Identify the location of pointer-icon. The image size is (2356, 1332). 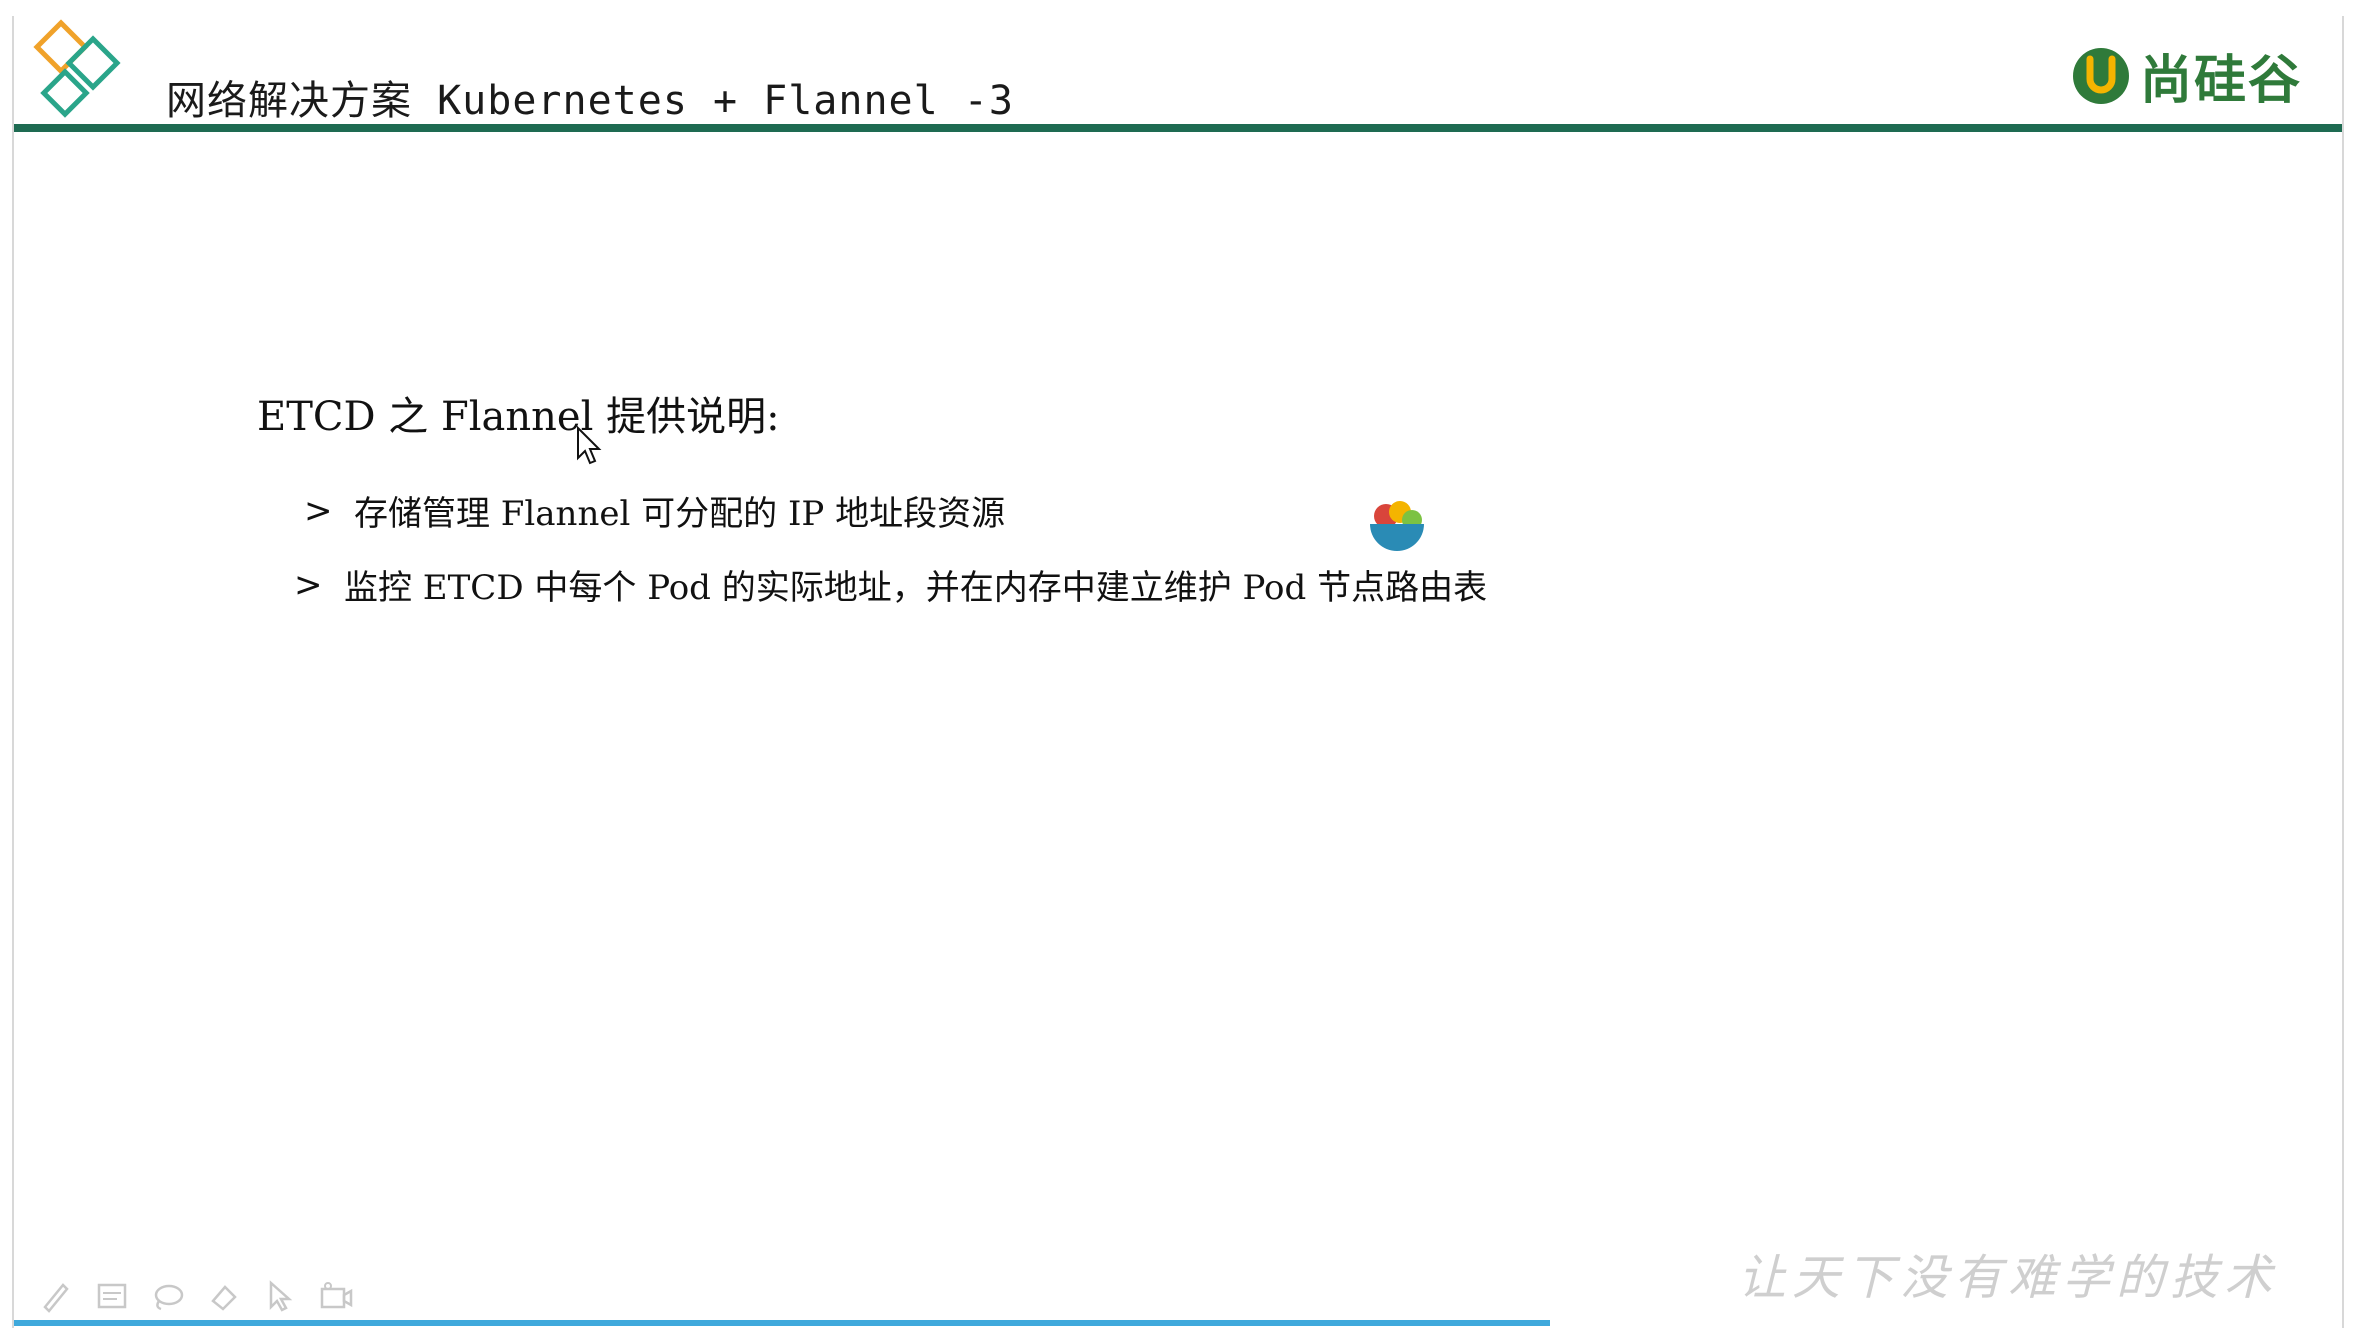
(280, 1296).